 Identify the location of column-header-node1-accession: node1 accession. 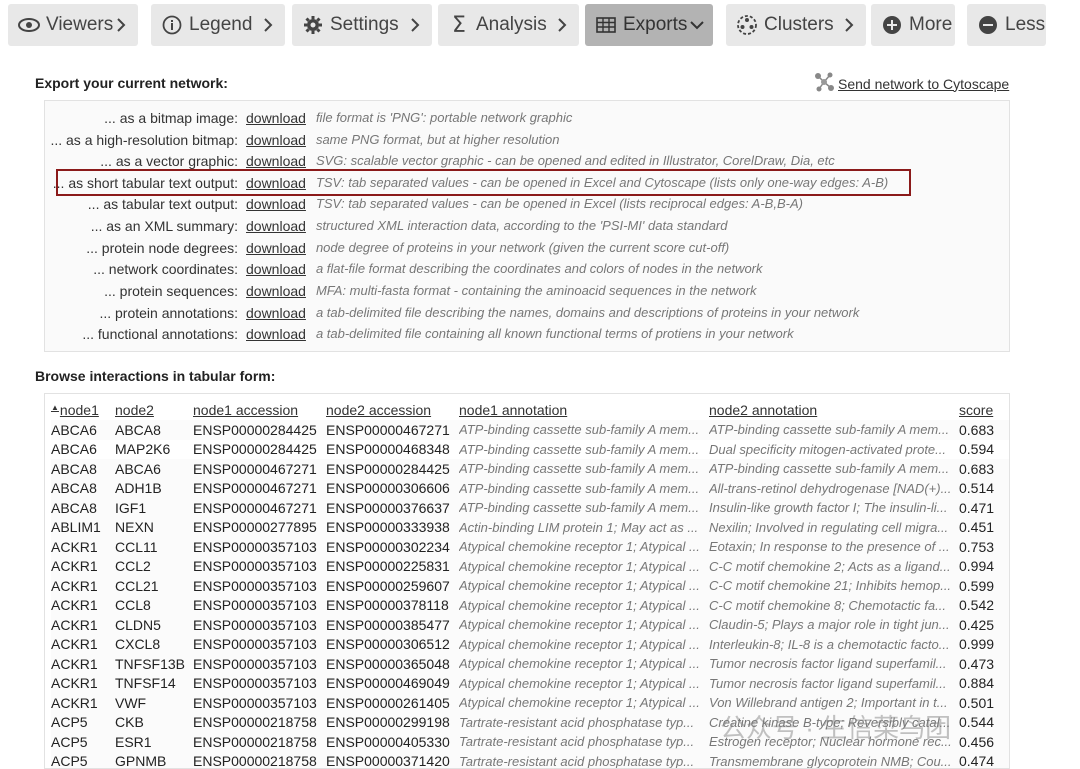
(259, 410).